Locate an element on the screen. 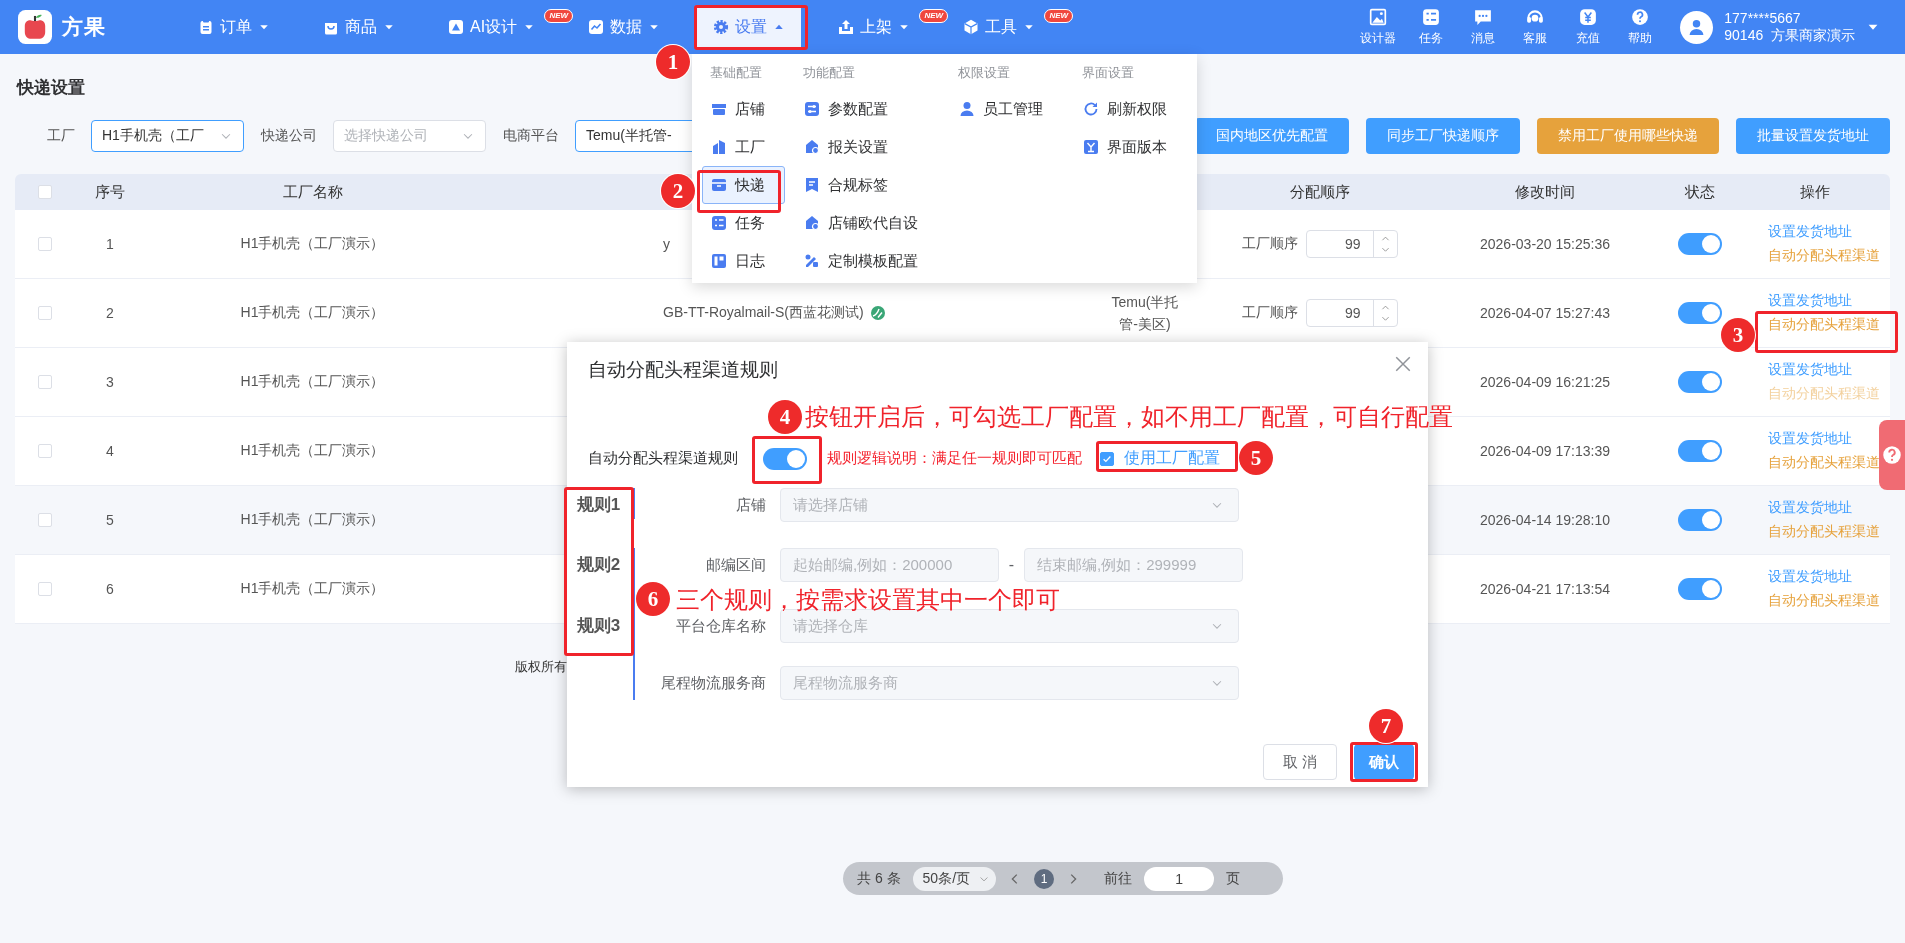 This screenshot has width=1905, height=943. filter-label: 电商平台 is located at coordinates (531, 136).